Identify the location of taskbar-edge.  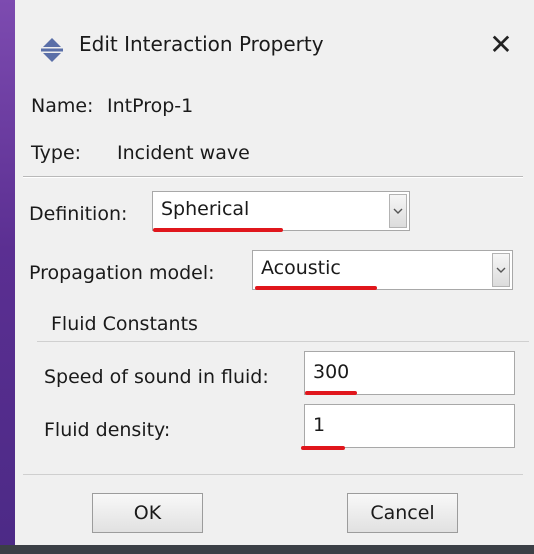
(267, 549).